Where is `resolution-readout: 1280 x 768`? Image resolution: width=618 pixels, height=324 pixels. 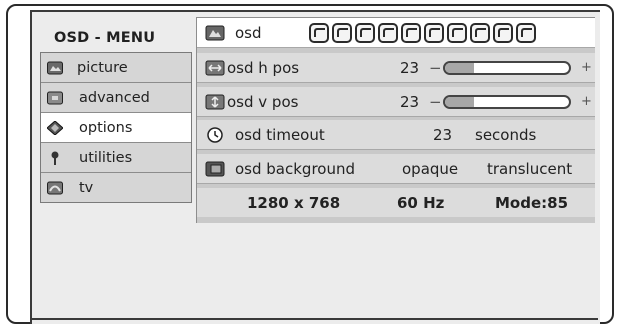 resolution-readout: 1280 x 768 is located at coordinates (294, 203).